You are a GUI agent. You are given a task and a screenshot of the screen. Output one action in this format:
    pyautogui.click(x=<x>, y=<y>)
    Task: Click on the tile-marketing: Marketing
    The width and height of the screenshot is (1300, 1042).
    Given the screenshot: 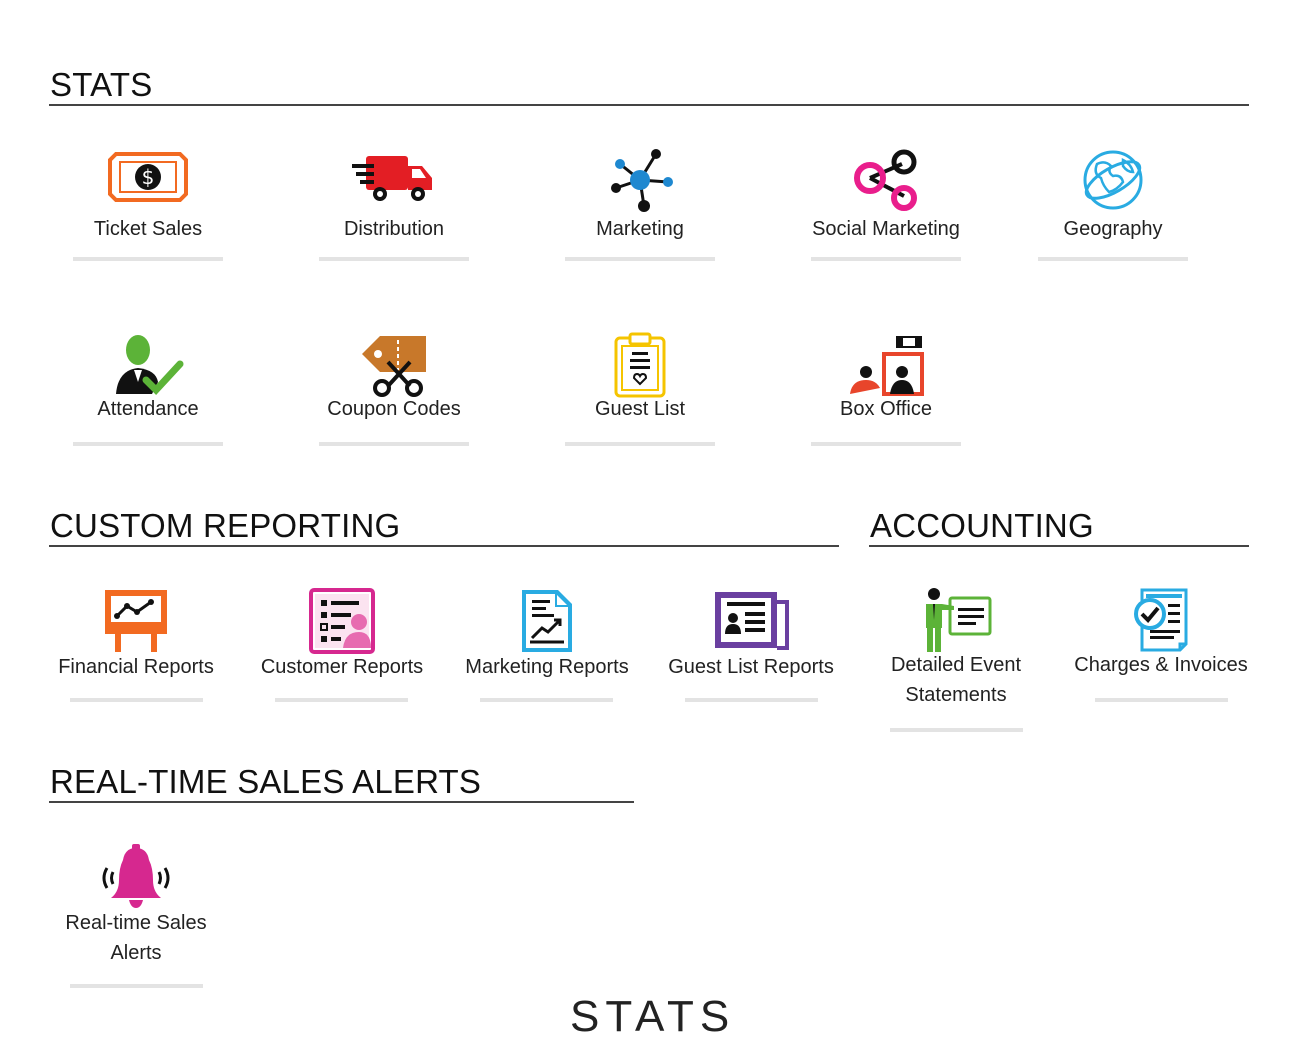 What is the action you would take?
    pyautogui.click(x=640, y=204)
    